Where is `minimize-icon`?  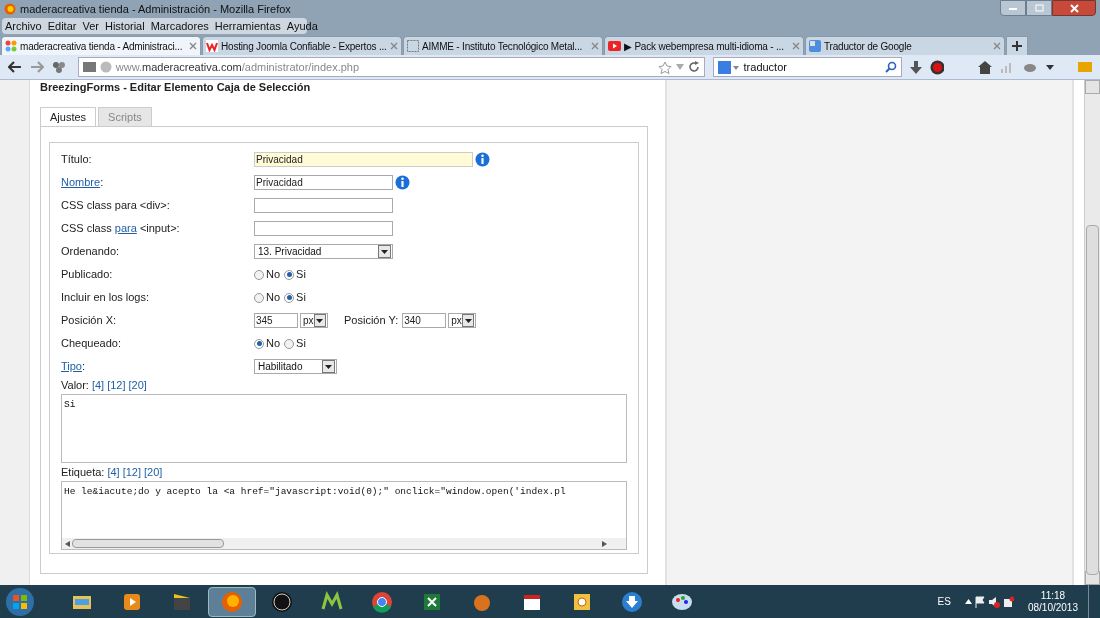 minimize-icon is located at coordinates (1013, 8).